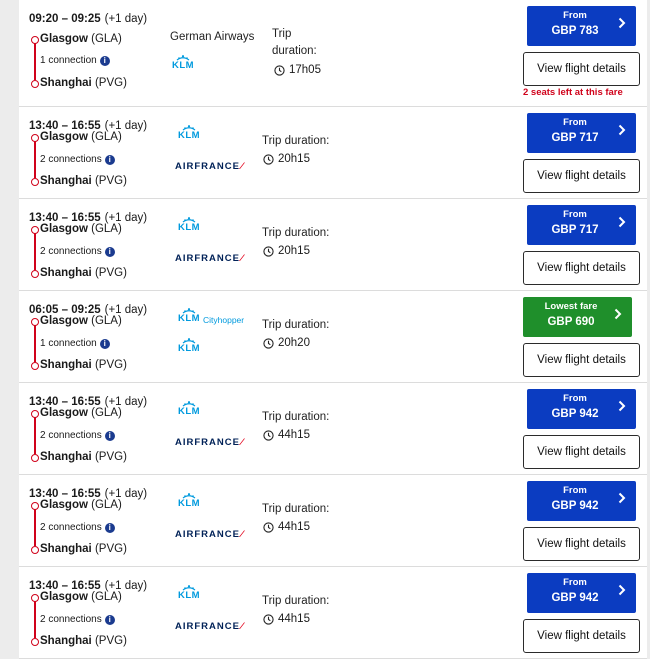  I want to click on trip-duration: 20h15, so click(286, 159).